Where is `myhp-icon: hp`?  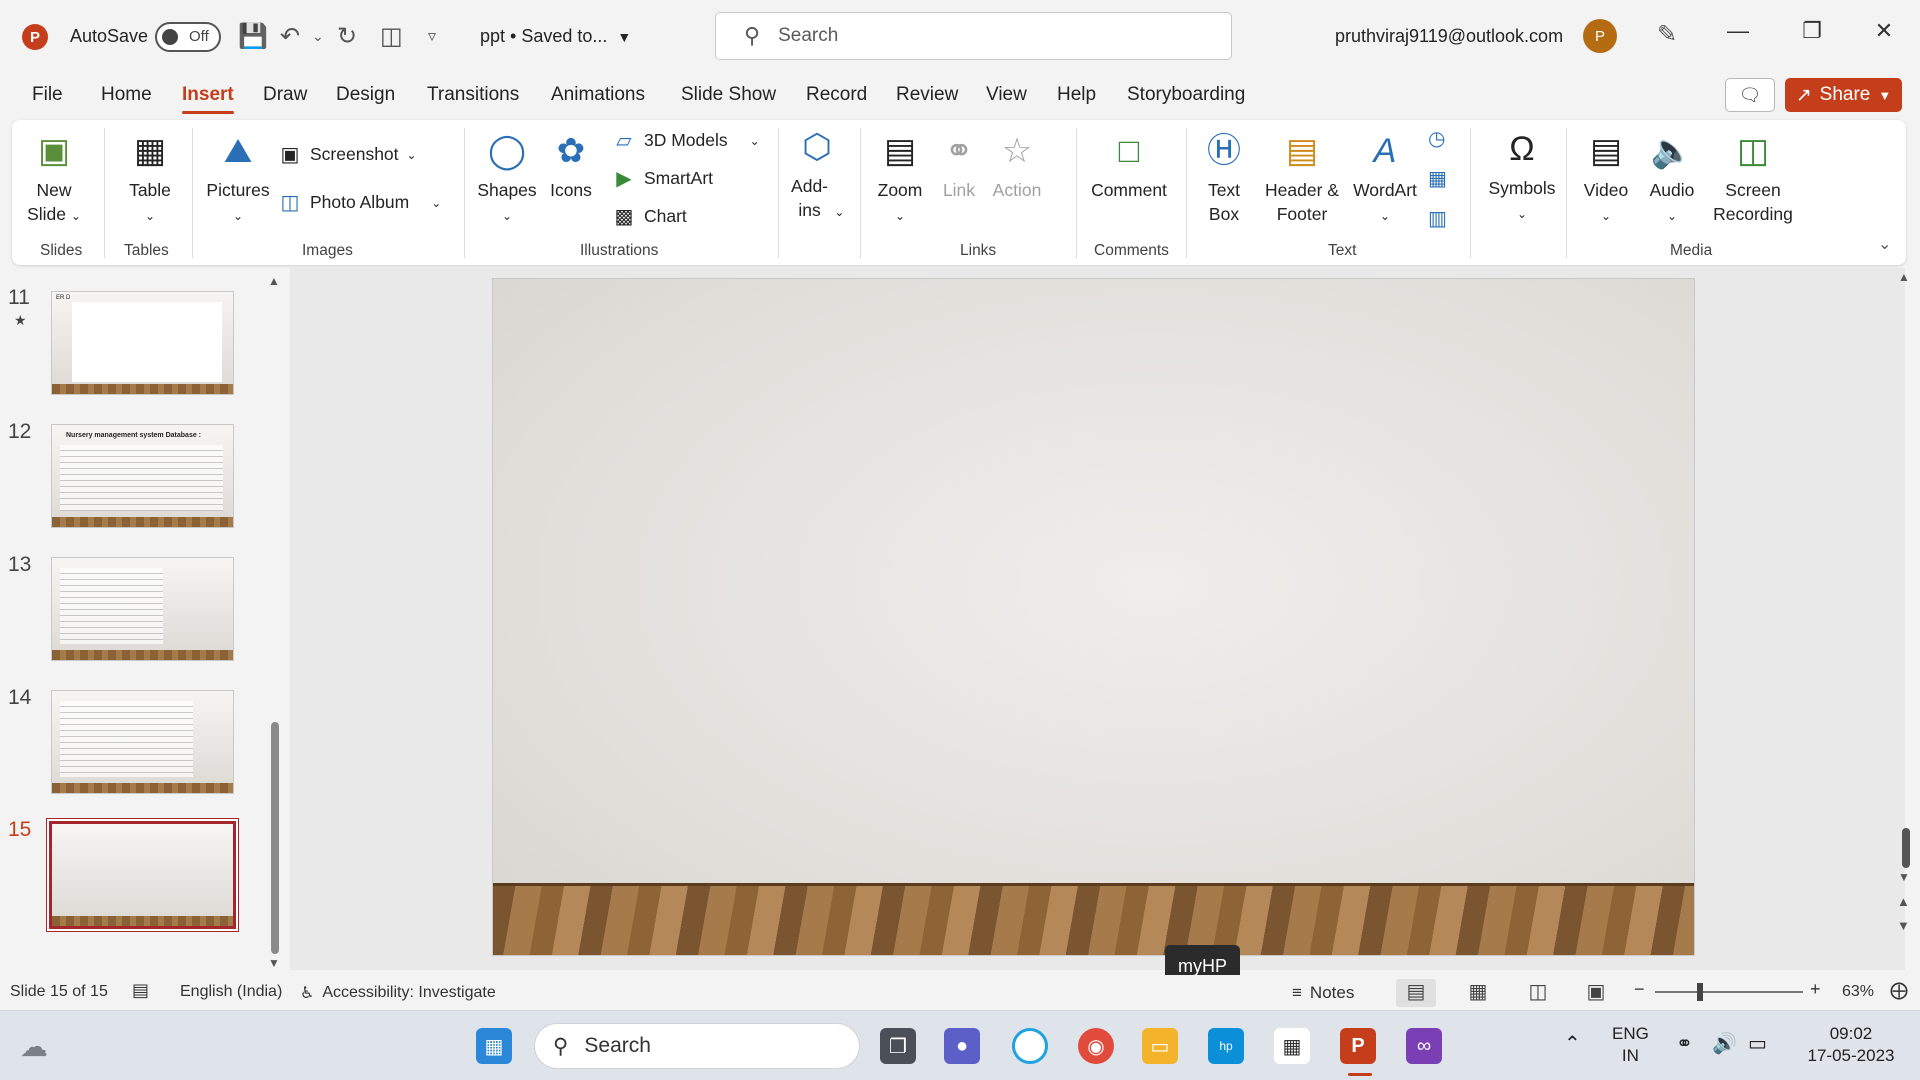
myhp-icon: hp is located at coordinates (1226, 1046).